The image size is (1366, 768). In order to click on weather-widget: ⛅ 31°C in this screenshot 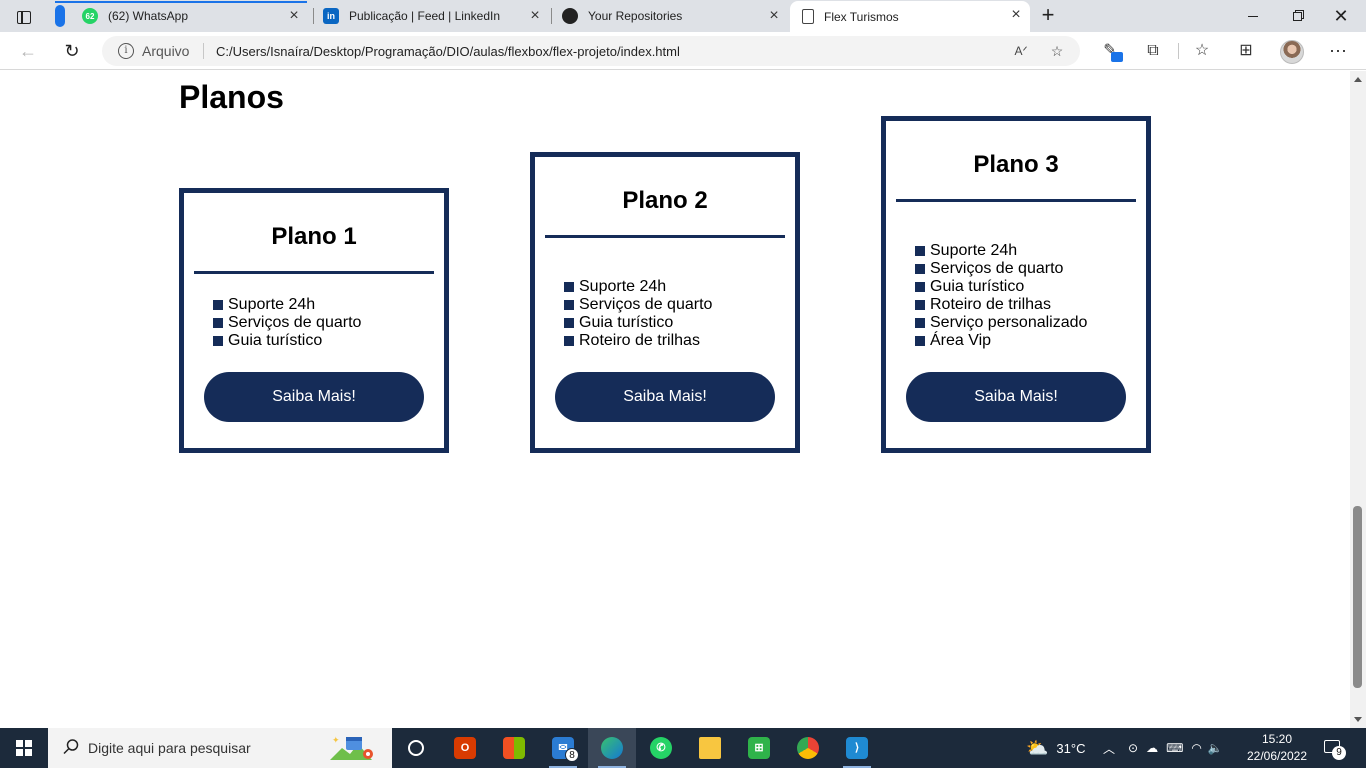, I will do `click(1055, 748)`.